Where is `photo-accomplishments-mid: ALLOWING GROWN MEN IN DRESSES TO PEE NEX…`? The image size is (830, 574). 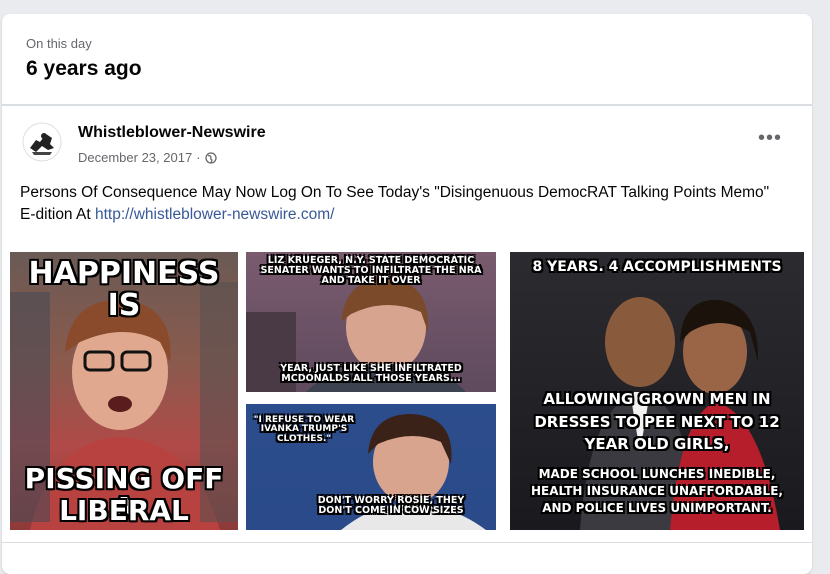 photo-accomplishments-mid: ALLOWING GROWN MEN IN DRESSES TO PEE NEX… is located at coordinates (657, 421).